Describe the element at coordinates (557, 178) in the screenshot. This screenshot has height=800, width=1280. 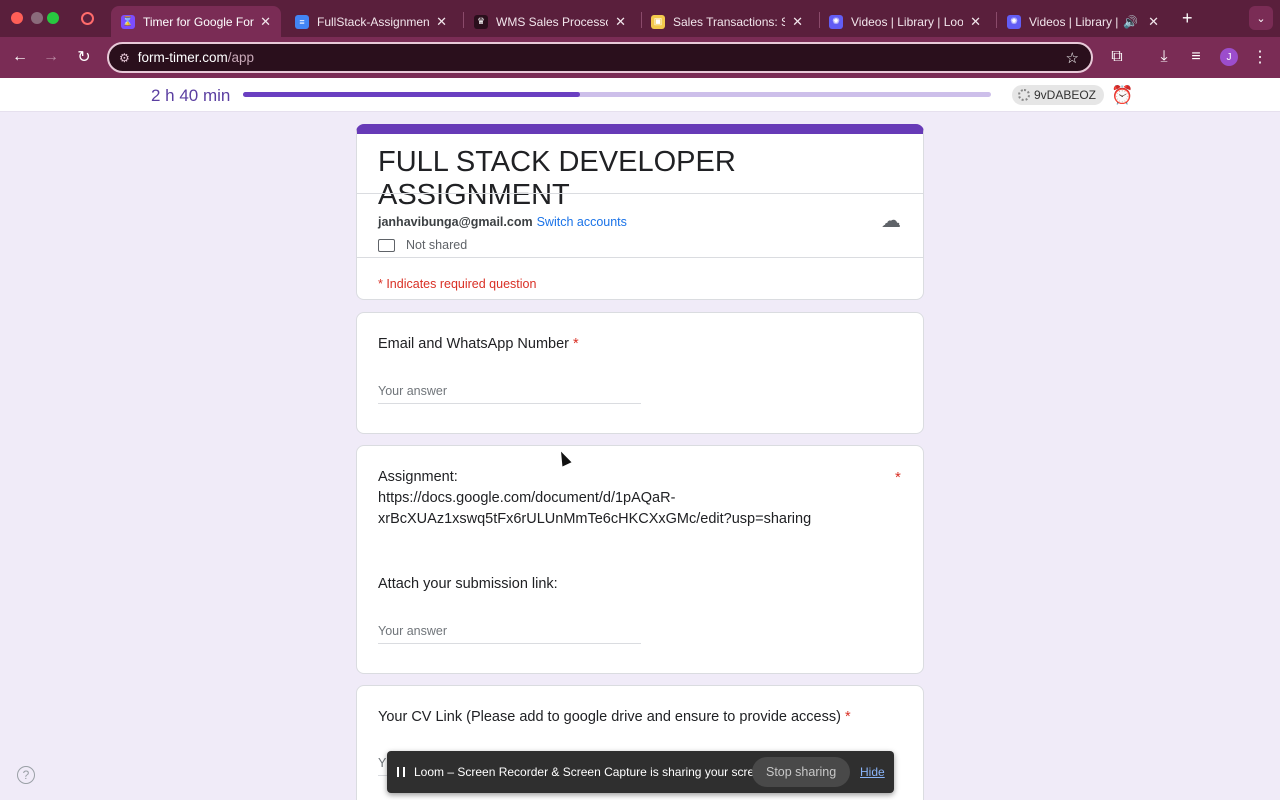
I see `form-title: FULL STACK DEVELOPER ASSIGNMENT` at that location.